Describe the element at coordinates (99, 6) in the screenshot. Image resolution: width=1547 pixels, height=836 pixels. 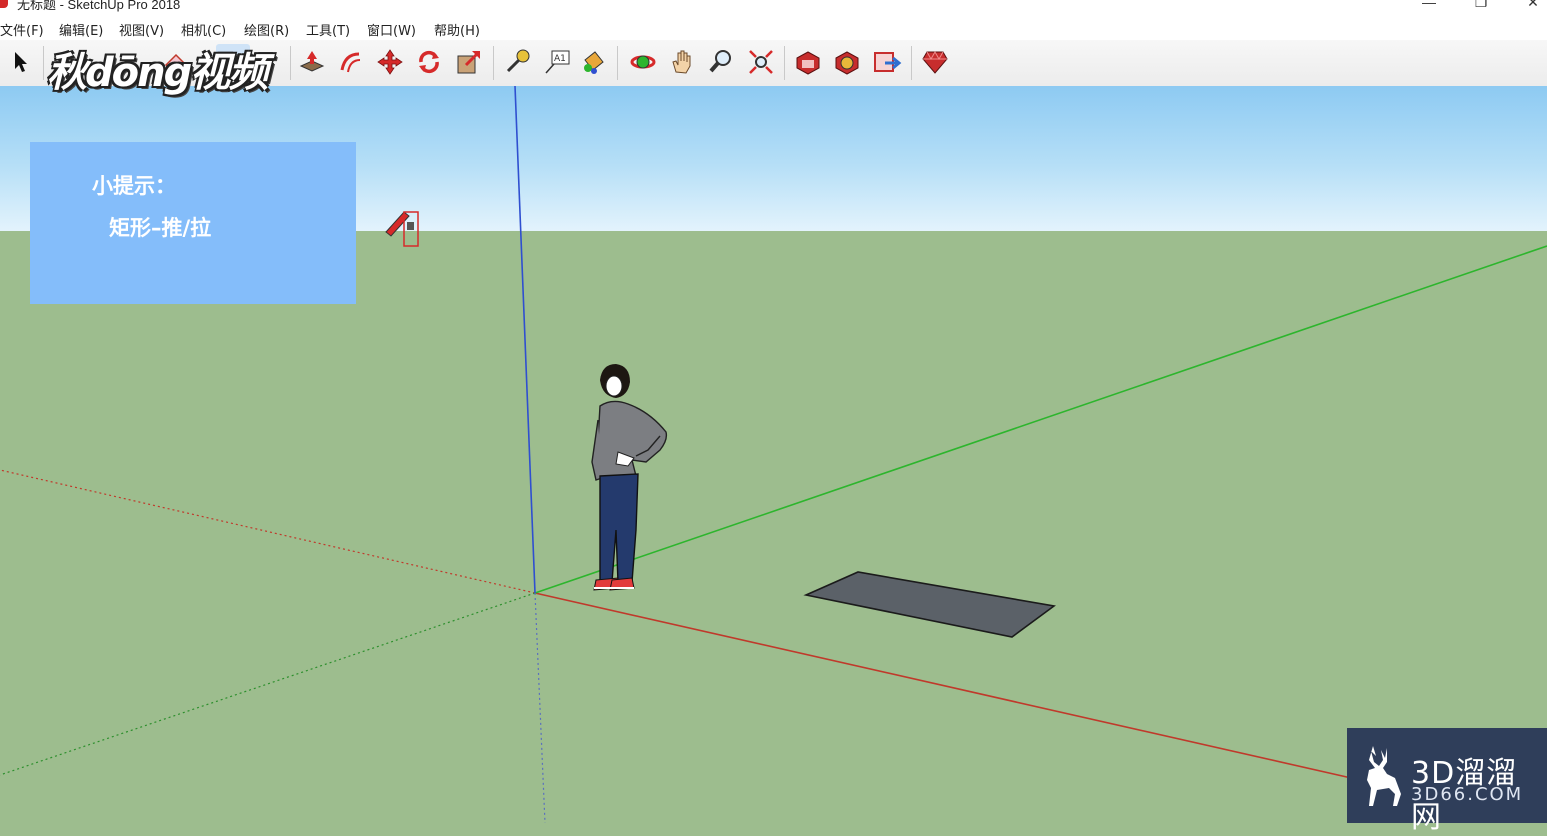
I see `window-title: 无标题 - SketchUp Pro 2018` at that location.